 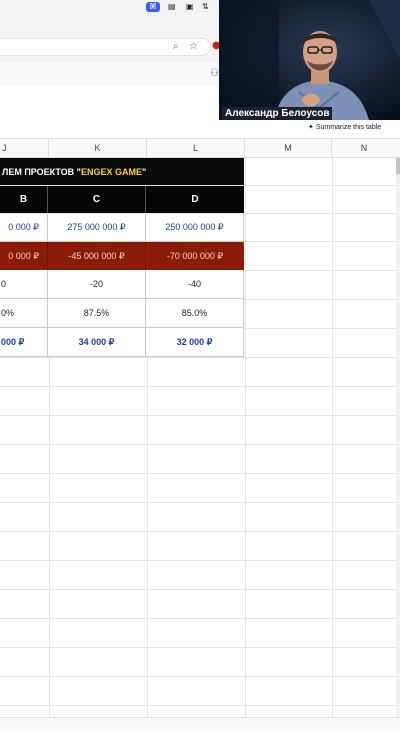 I want to click on webcam-video, so click(x=309, y=60).